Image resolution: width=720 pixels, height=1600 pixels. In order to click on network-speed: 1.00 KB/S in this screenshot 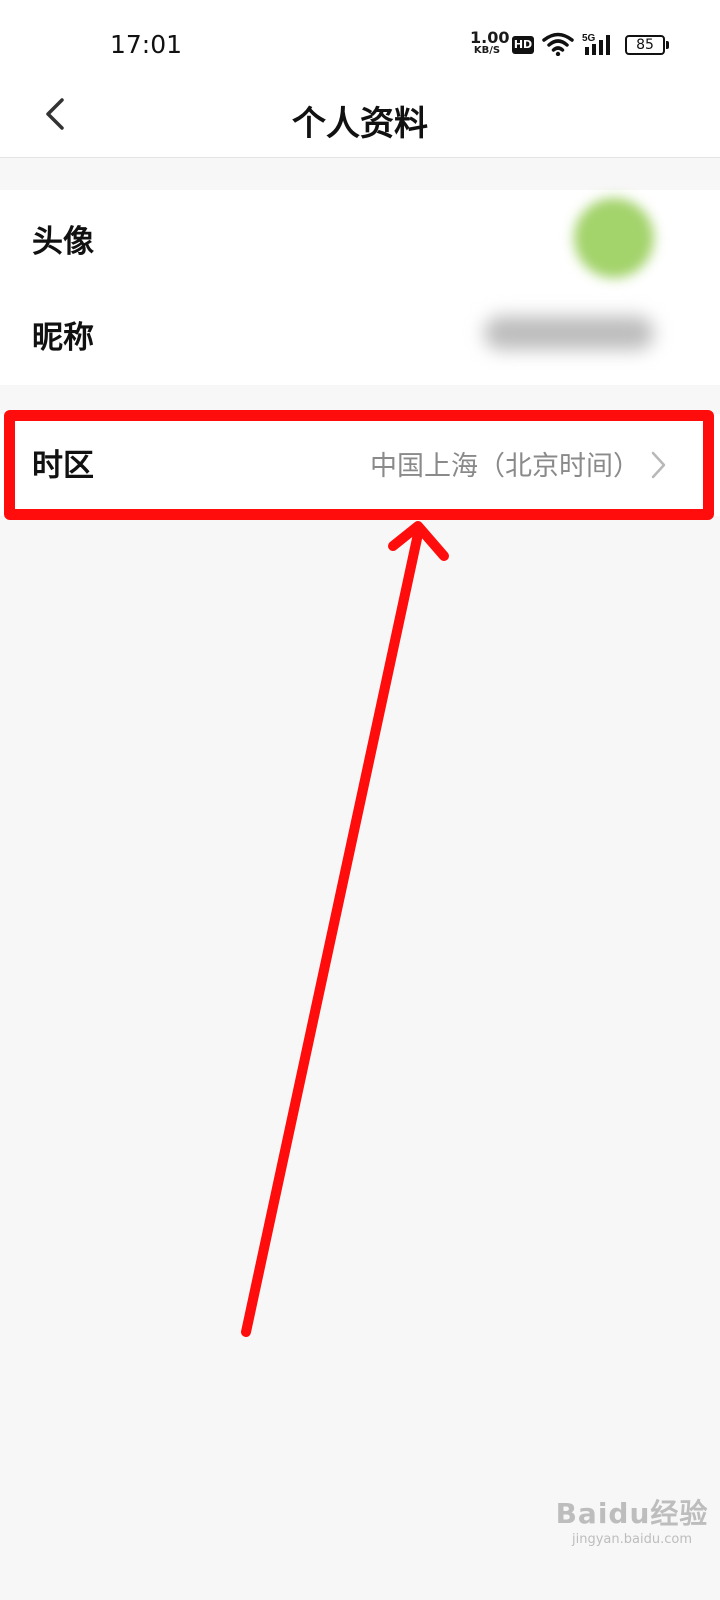, I will do `click(490, 42)`.